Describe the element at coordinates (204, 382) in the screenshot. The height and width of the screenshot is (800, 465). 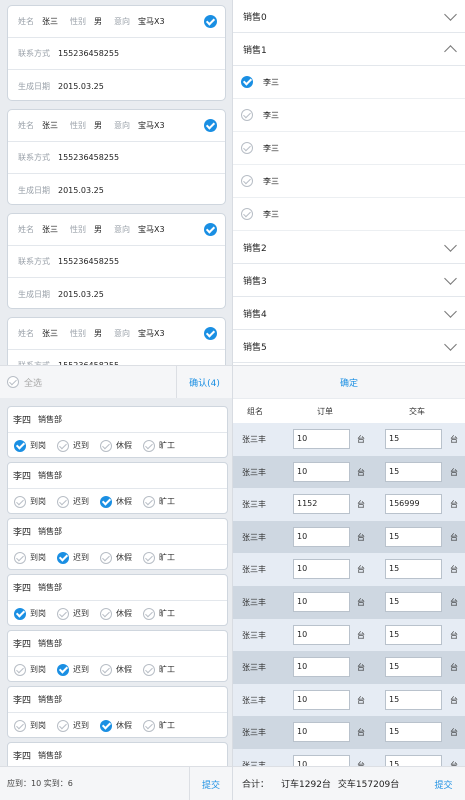
I see `confirm-button: 确认(4)` at that location.